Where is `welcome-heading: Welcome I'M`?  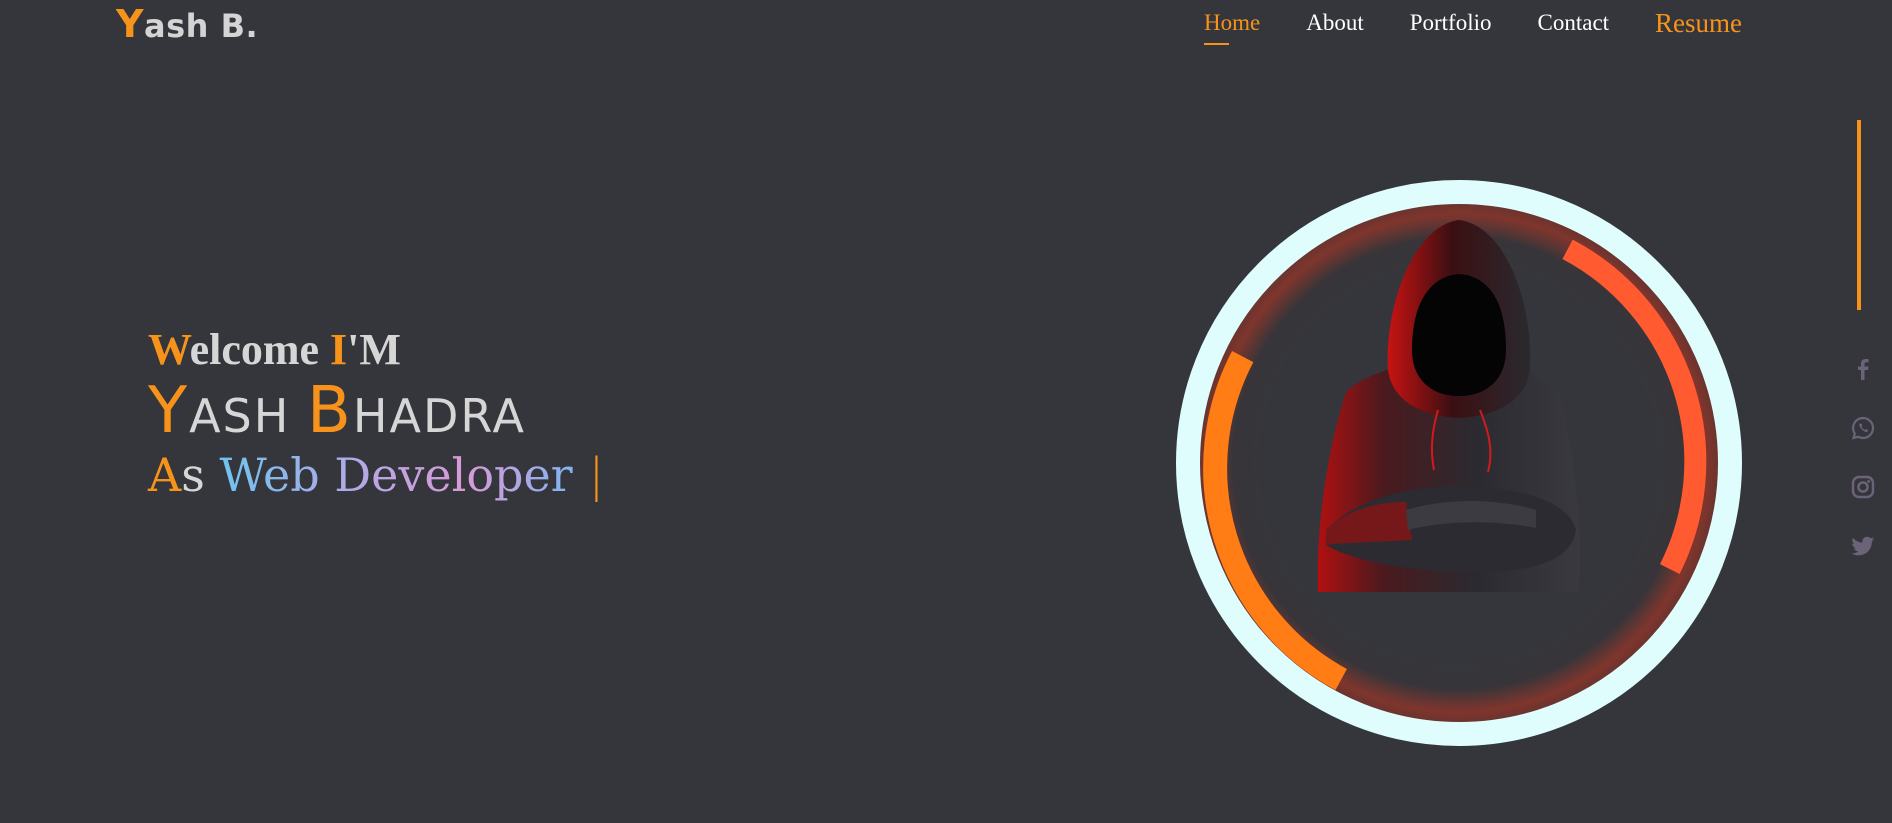
welcome-heading: Welcome I'M is located at coordinates (376, 350).